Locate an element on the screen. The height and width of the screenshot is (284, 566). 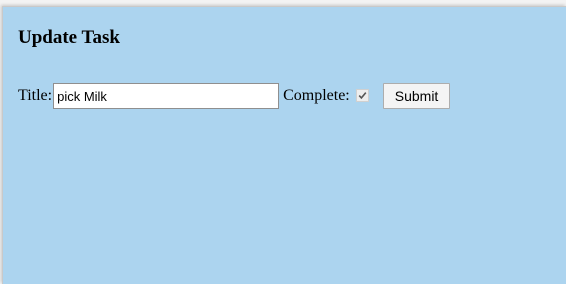
complete-checkbox is located at coordinates (362, 95).